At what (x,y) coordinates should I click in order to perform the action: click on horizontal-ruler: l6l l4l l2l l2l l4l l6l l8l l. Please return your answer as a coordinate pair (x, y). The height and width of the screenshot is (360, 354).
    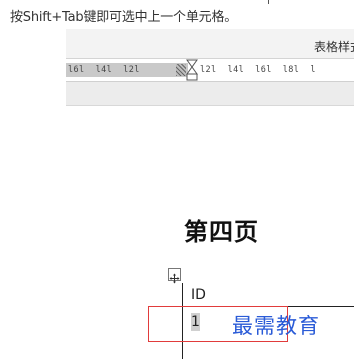
    Looking at the image, I should click on (210, 70).